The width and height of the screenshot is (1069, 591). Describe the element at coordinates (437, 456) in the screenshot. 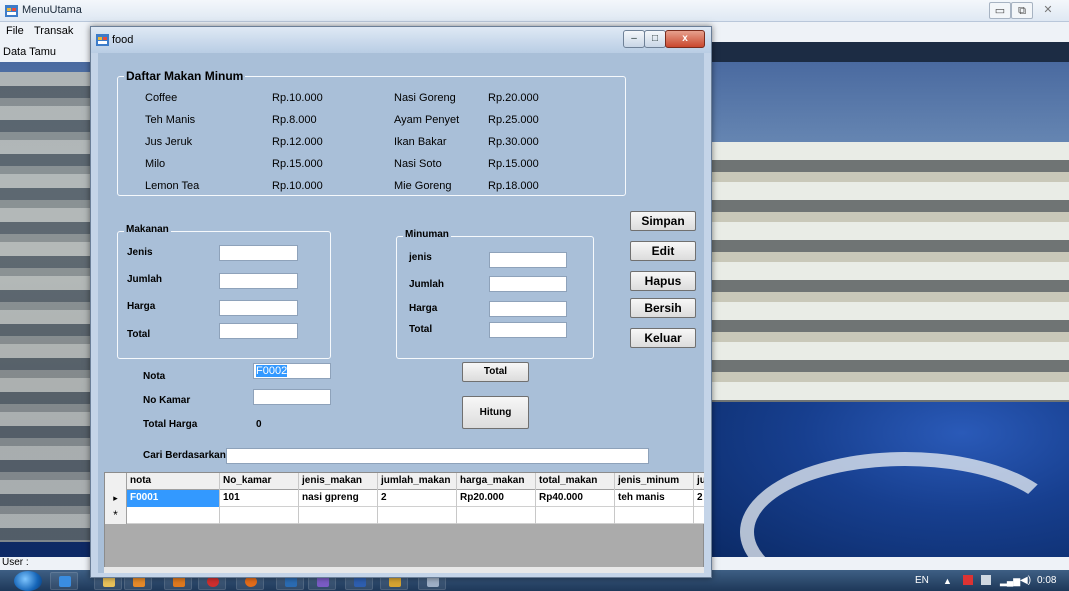

I see `search-input` at that location.